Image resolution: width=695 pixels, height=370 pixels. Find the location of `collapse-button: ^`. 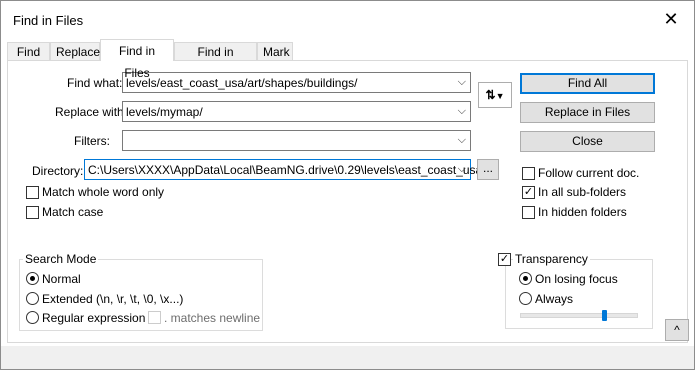

collapse-button: ^ is located at coordinates (677, 330).